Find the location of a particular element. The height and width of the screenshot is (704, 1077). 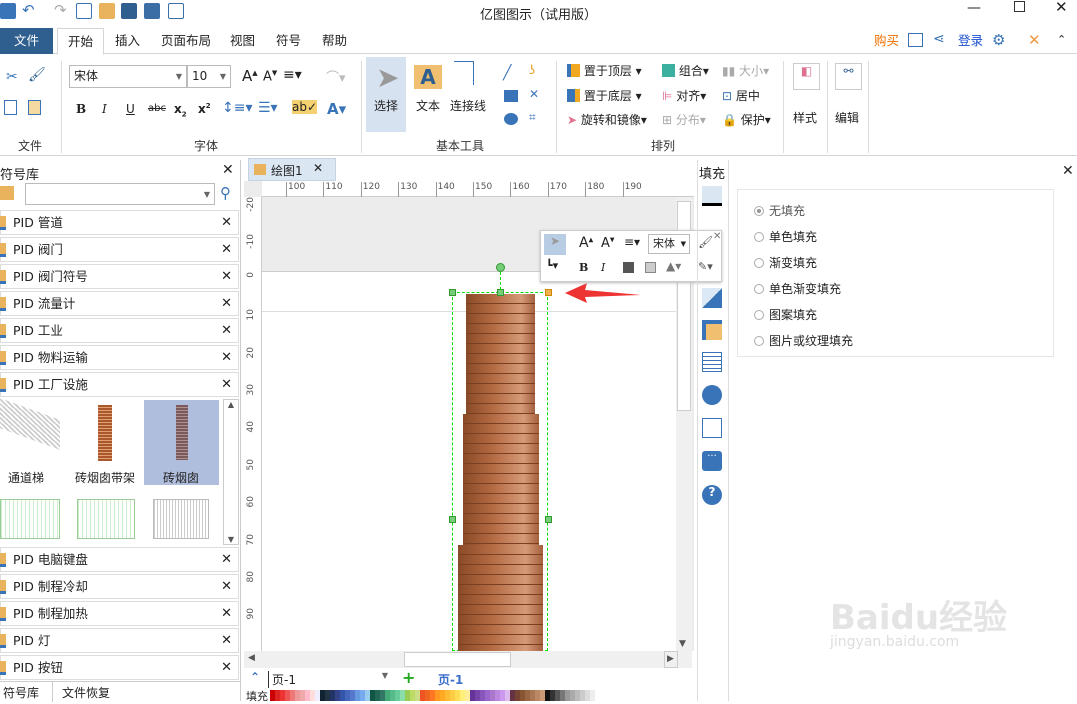

library-category: PID 流量计 ✕ is located at coordinates (119, 303).